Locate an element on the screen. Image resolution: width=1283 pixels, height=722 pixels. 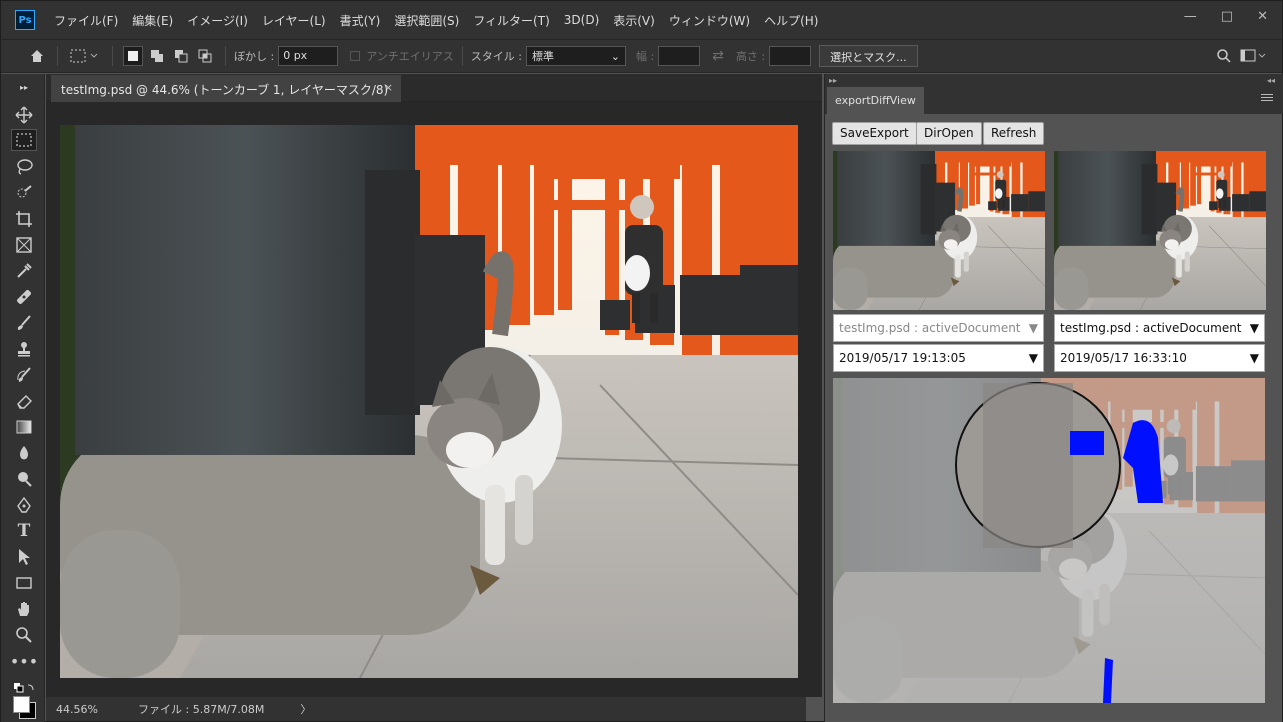
right-source-select: testImg.psd : activeDocument ▼ is located at coordinates (1159, 328).